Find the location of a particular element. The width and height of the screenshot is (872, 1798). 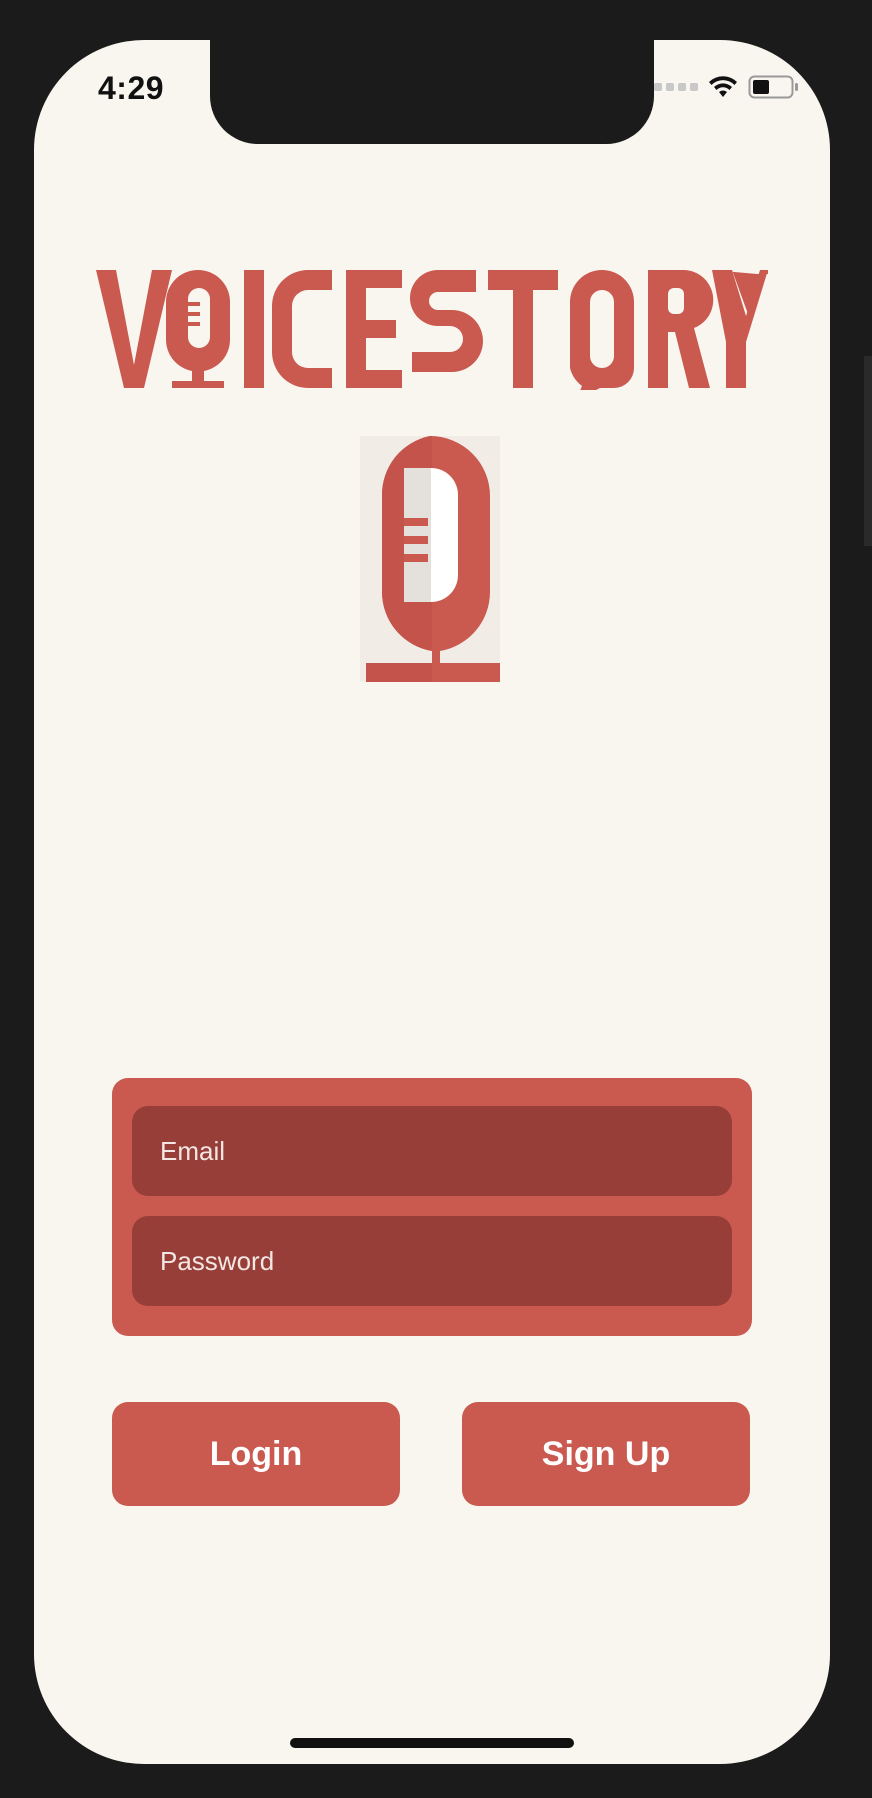

home-indicator is located at coordinates (432, 1743).